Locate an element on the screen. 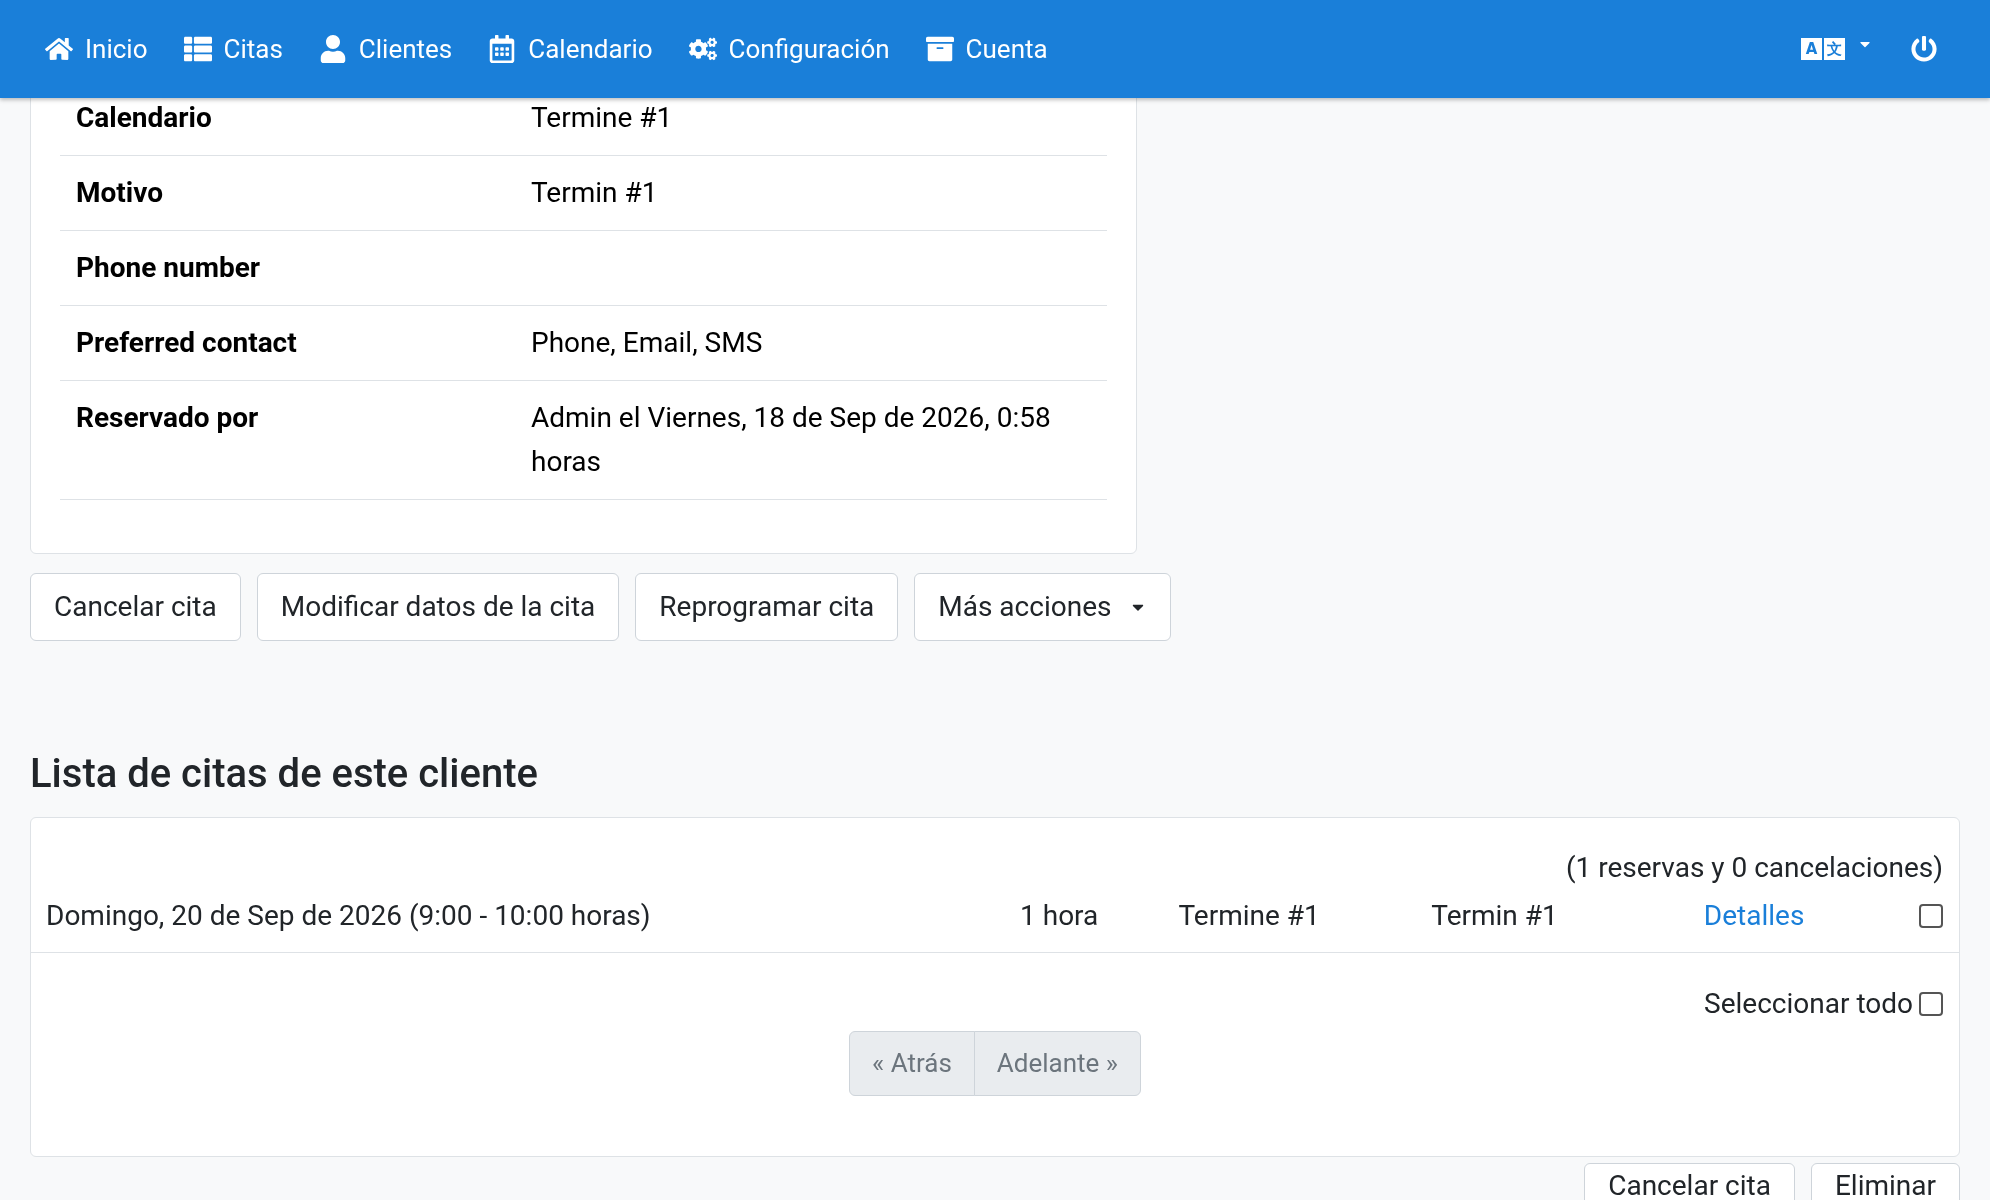  detail-label: Motivo is located at coordinates (119, 193).